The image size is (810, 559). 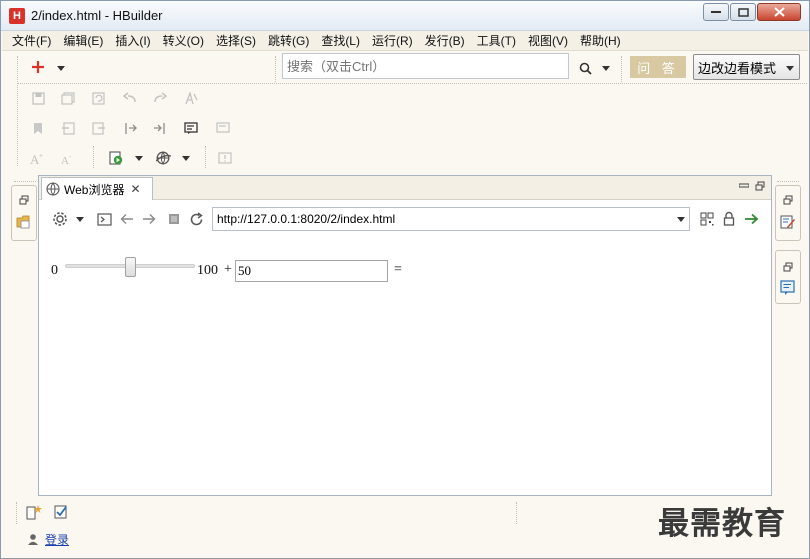 I want to click on qa-button: 问 答, so click(x=658, y=67).